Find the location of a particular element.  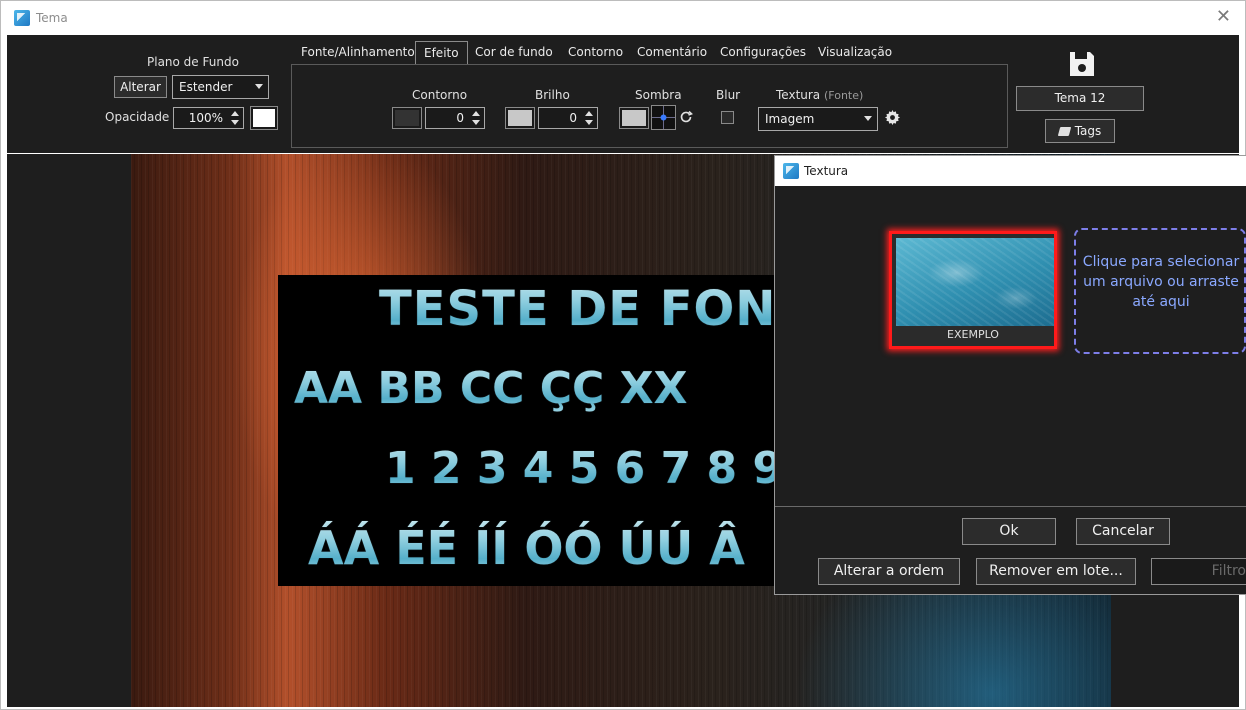

texture-label: Textura (Fonte) is located at coordinates (819, 95).